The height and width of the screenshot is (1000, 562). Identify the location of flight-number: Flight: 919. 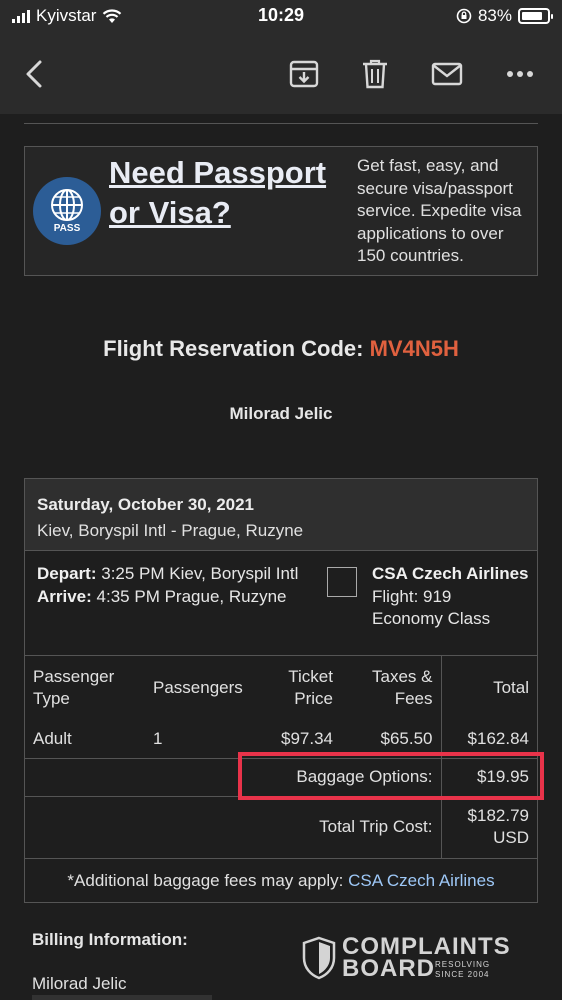
(412, 596).